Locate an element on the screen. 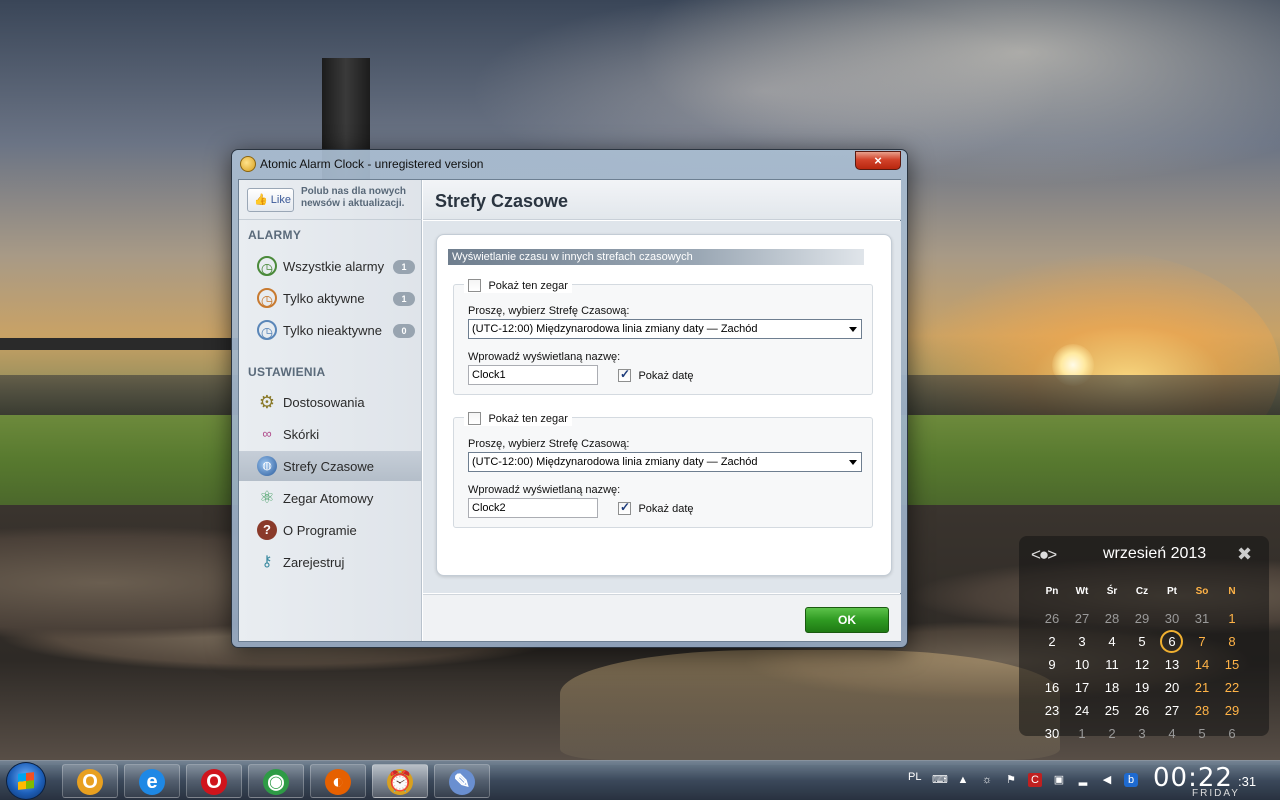 The width and height of the screenshot is (1280, 800). sidebar-item-label: Tylko nieaktywne is located at coordinates (332, 330).